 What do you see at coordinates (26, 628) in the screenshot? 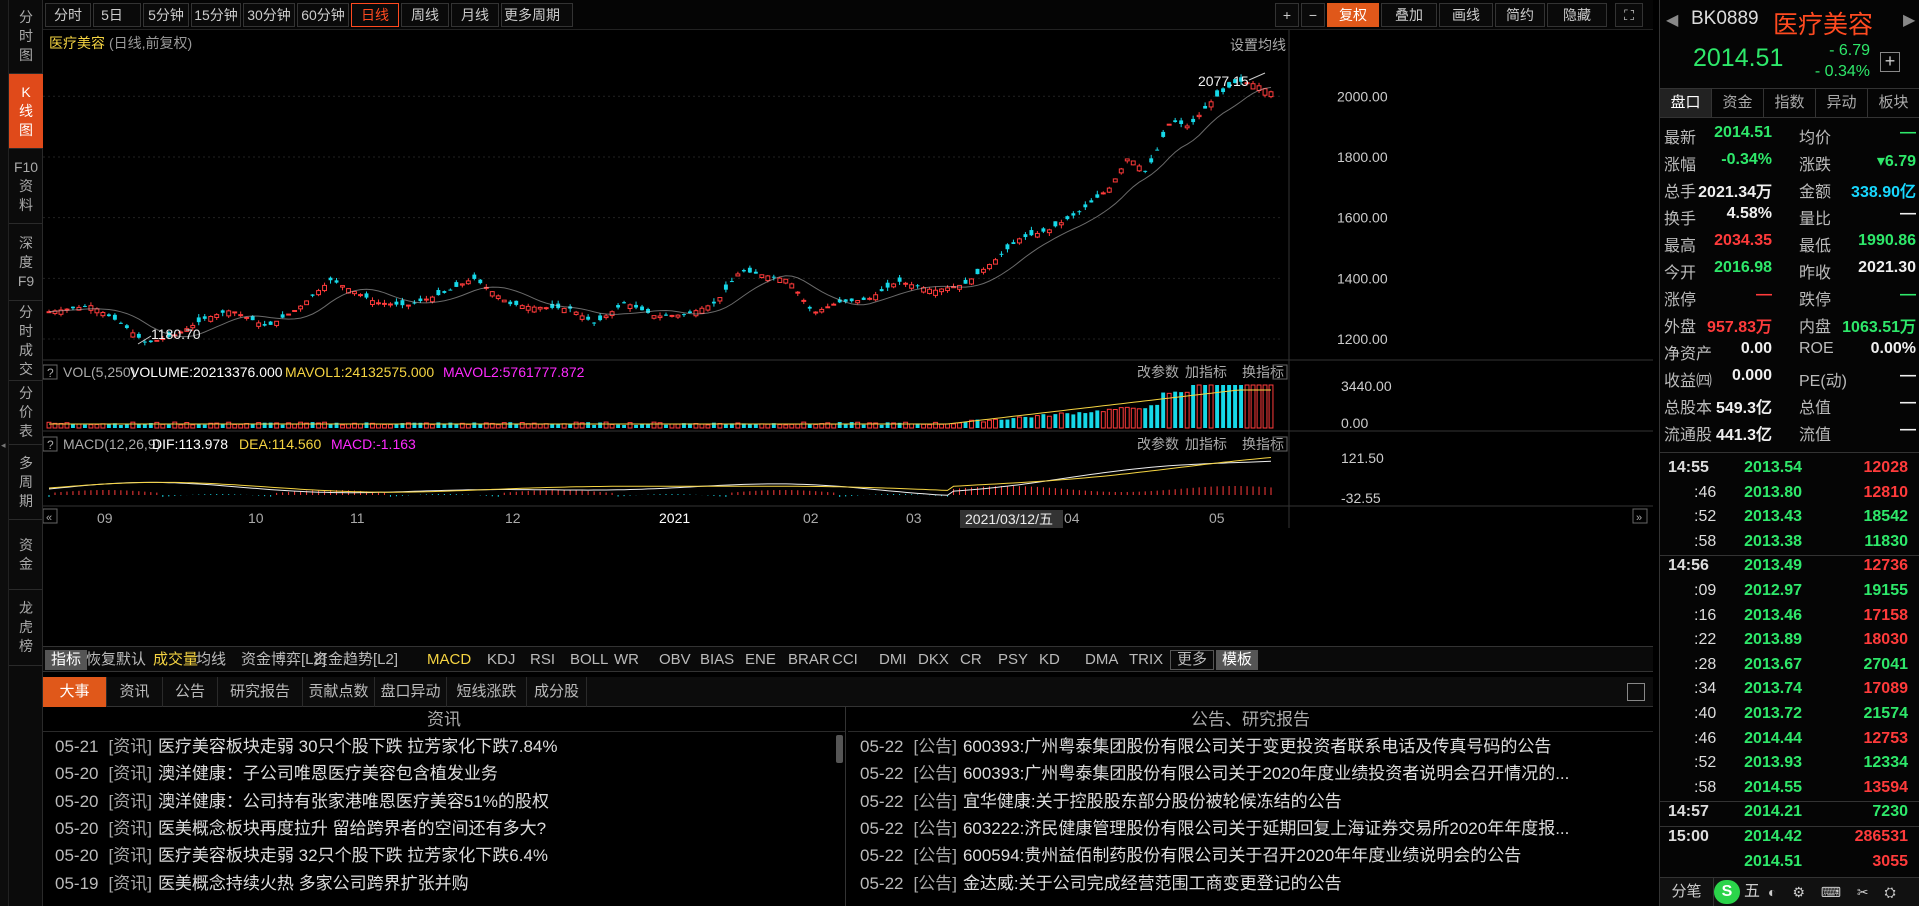
I see `vtab-8: 龙虎榜` at bounding box center [26, 628].